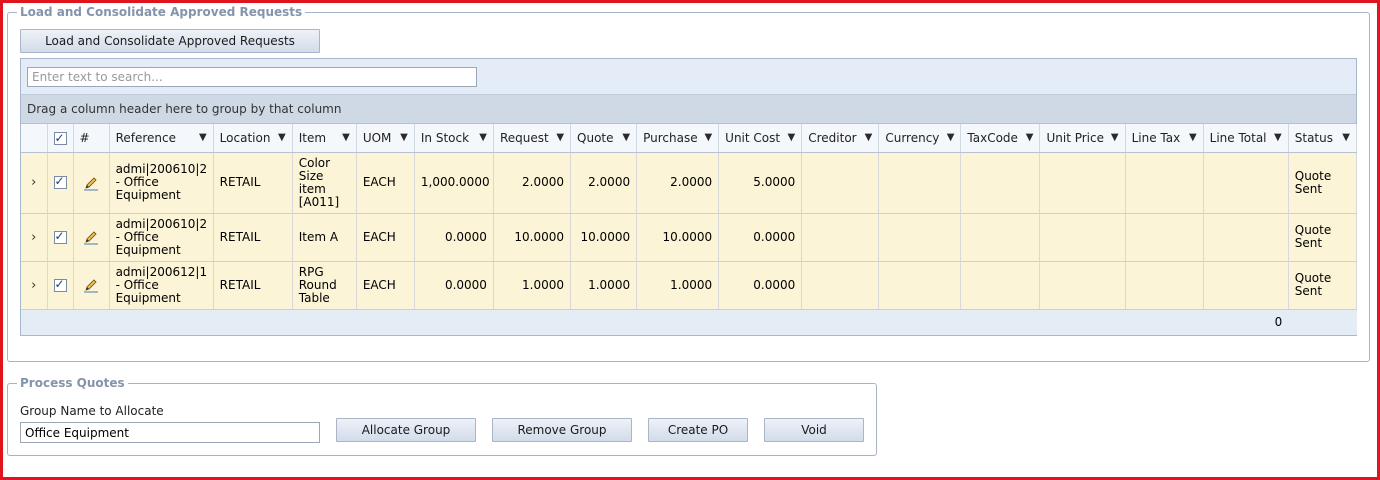 Image resolution: width=1380 pixels, height=480 pixels. I want to click on col-header-taxcode: TaxCode ▼, so click(1000, 138).